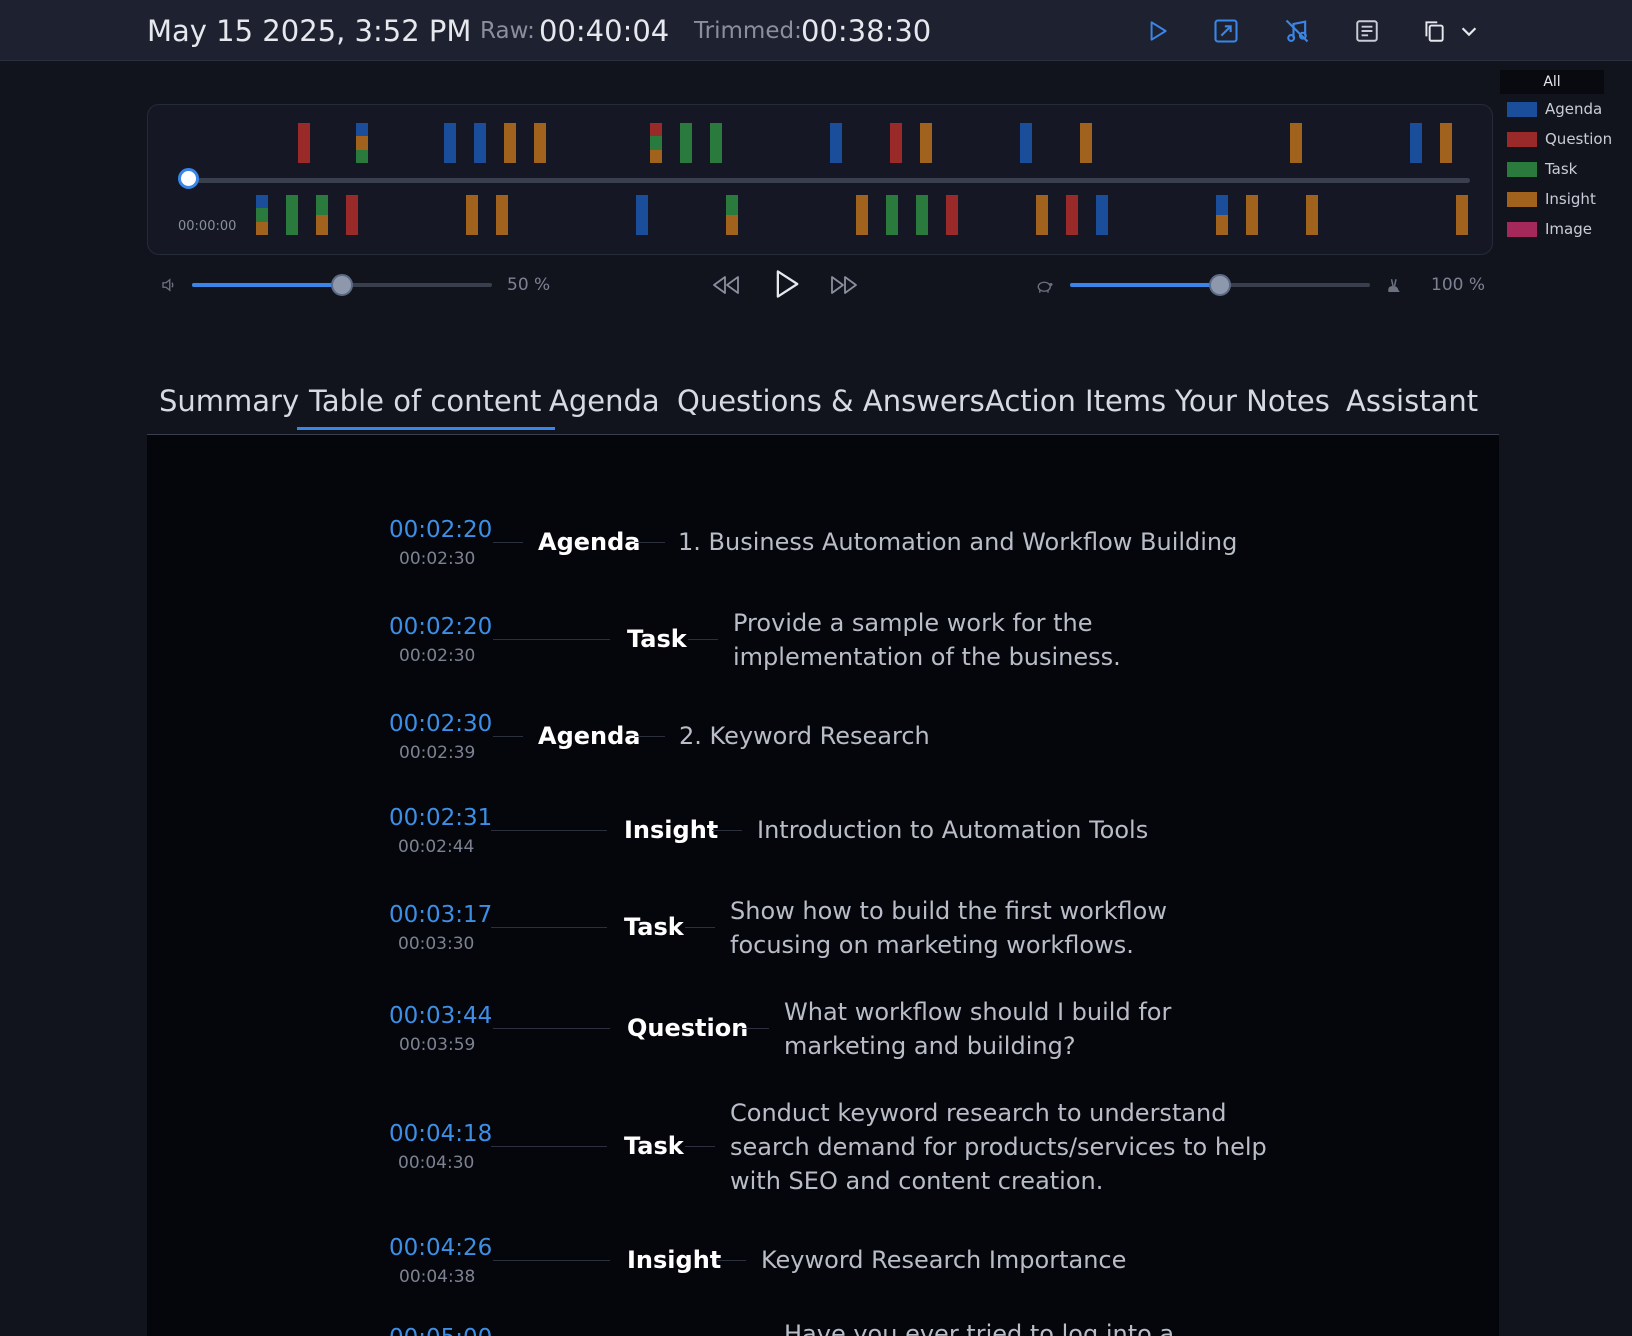 This screenshot has height=1336, width=1632. Describe the element at coordinates (1367, 31) in the screenshot. I see `document-icon` at that location.